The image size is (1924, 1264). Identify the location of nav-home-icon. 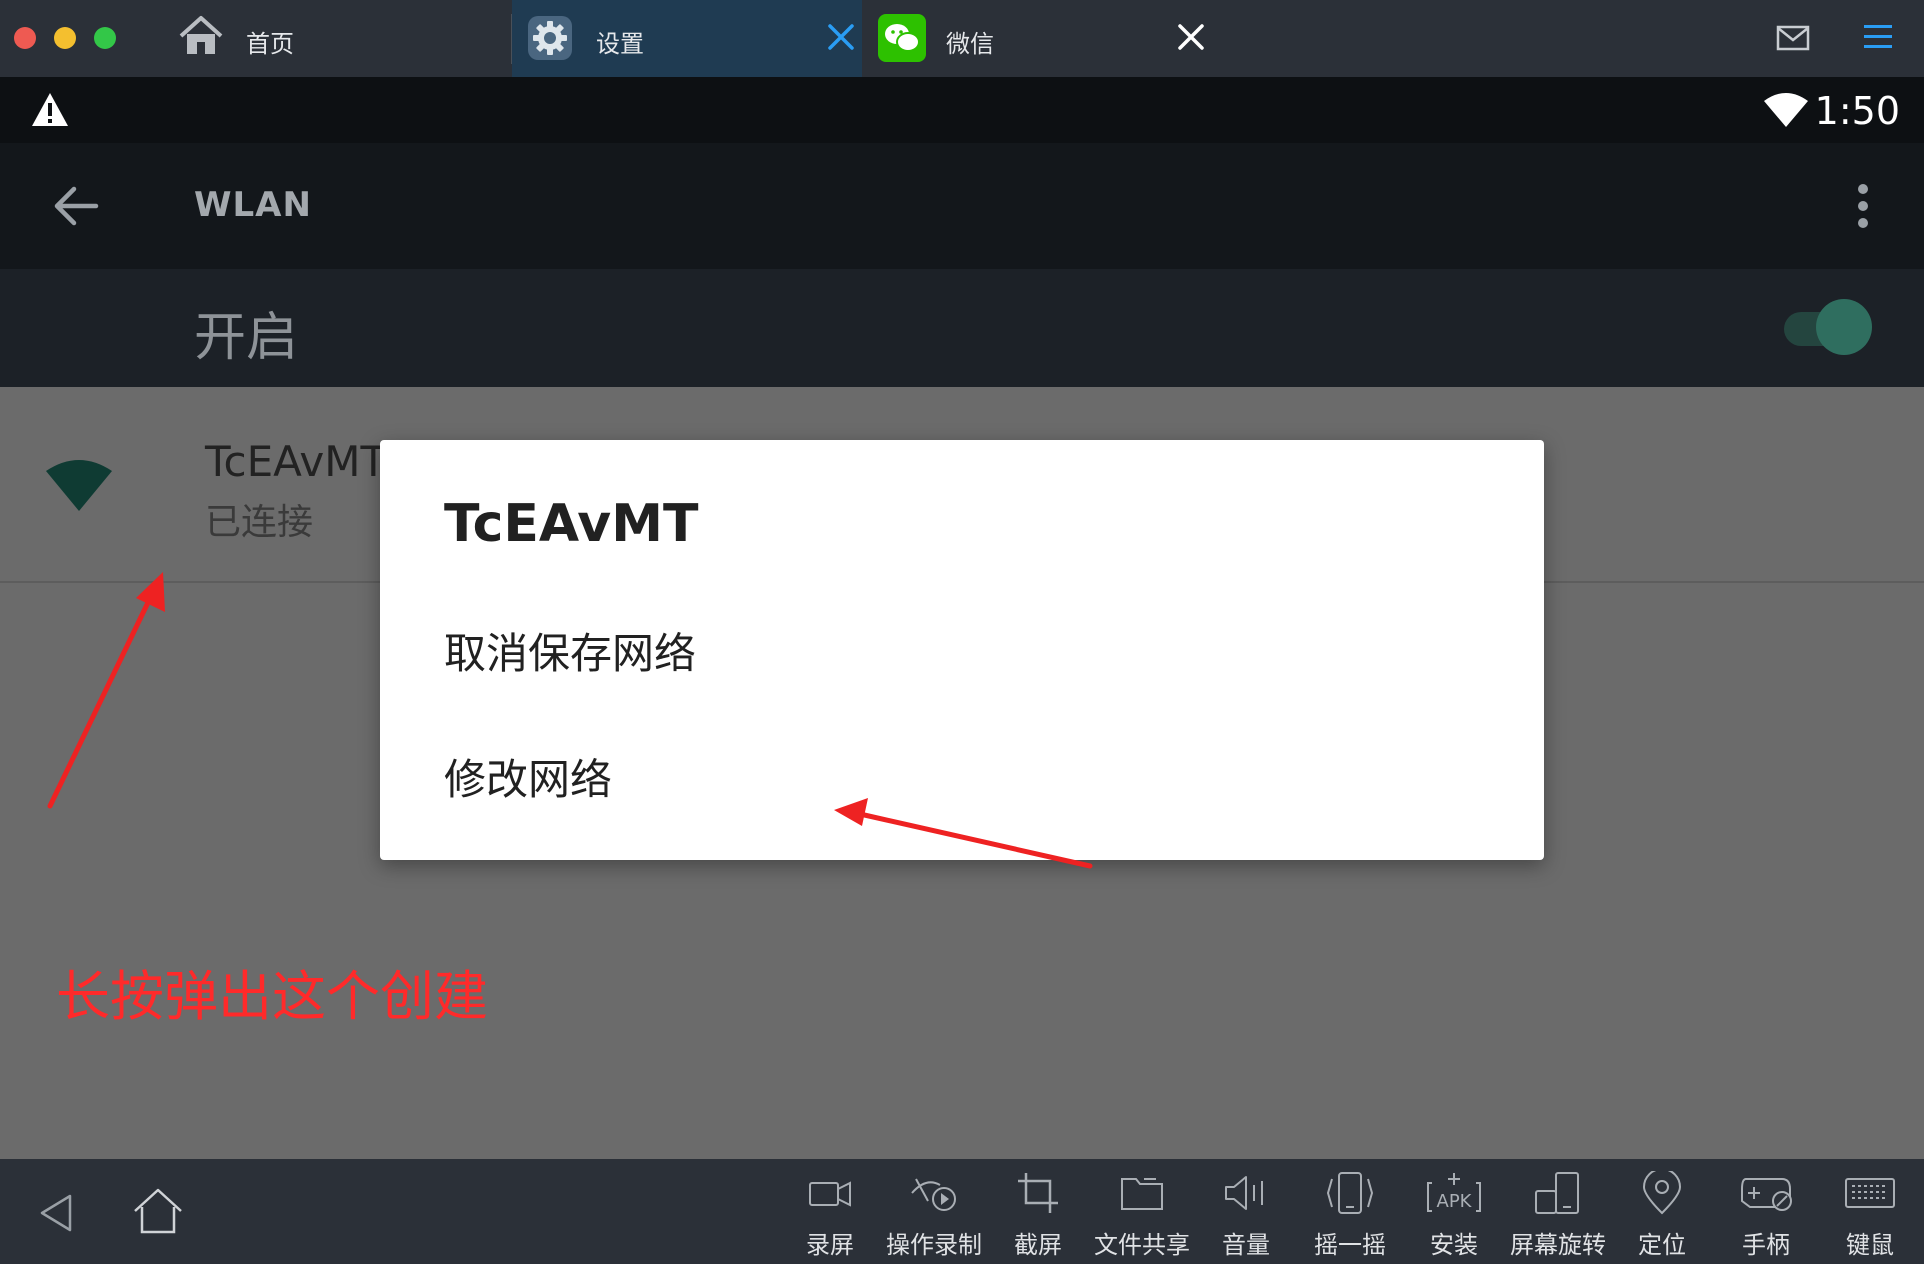
(158, 1211).